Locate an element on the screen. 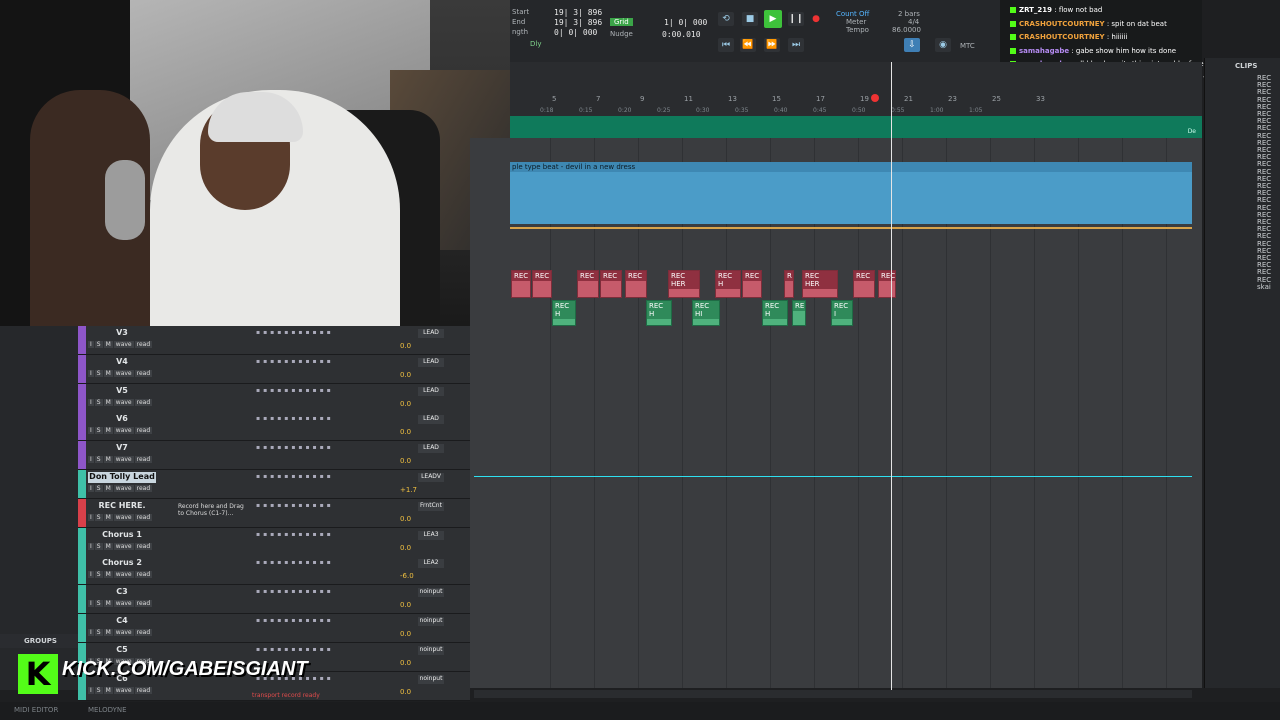  rewind-button: ⏪ is located at coordinates (748, 45).